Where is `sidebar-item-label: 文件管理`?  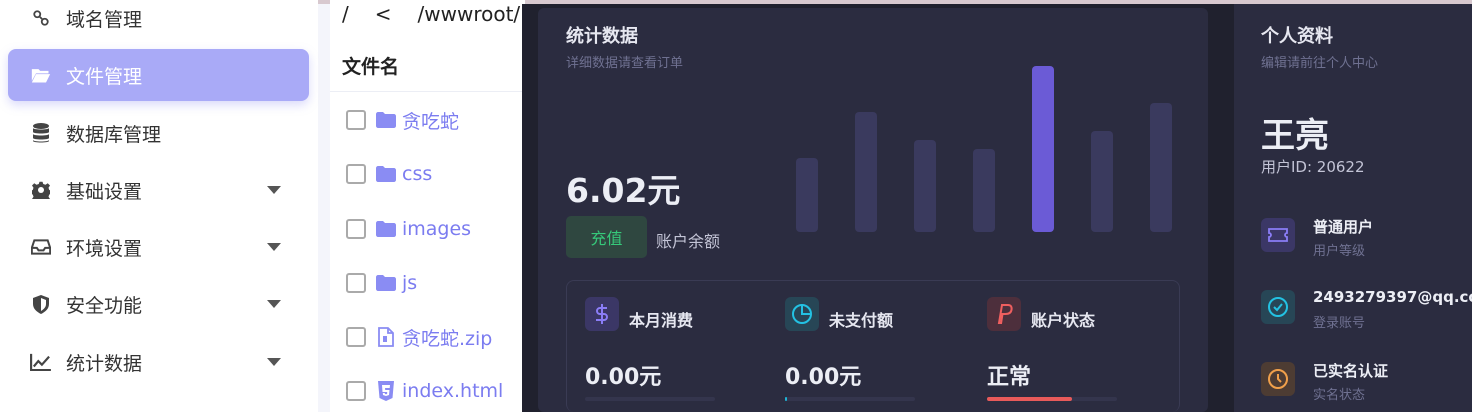 sidebar-item-label: 文件管理 is located at coordinates (104, 76).